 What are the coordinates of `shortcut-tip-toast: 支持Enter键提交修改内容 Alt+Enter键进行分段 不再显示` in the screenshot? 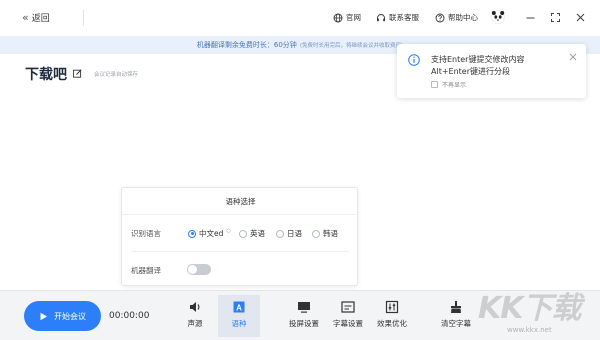 It's located at (491, 71).